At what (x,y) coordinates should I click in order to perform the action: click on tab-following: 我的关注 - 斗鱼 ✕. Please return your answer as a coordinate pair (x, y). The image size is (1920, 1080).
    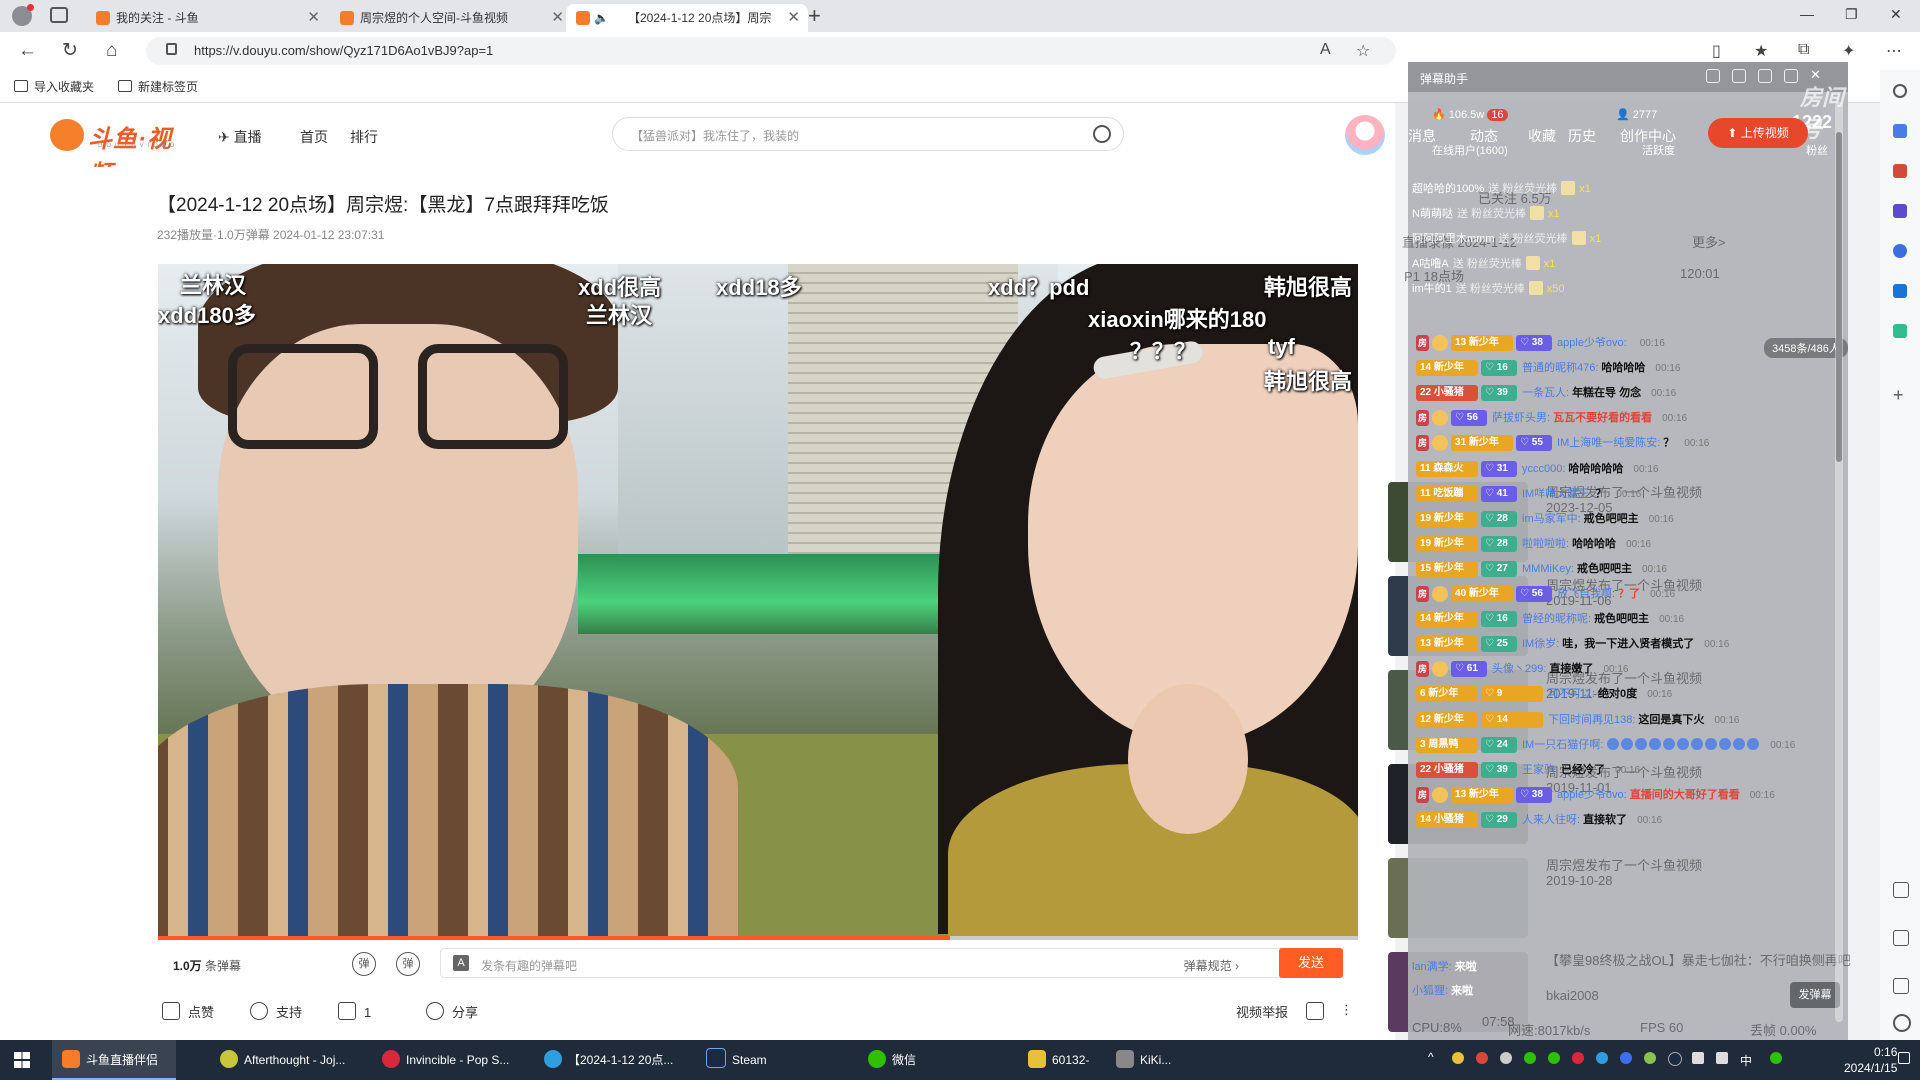
    Looking at the image, I should click on (207, 18).